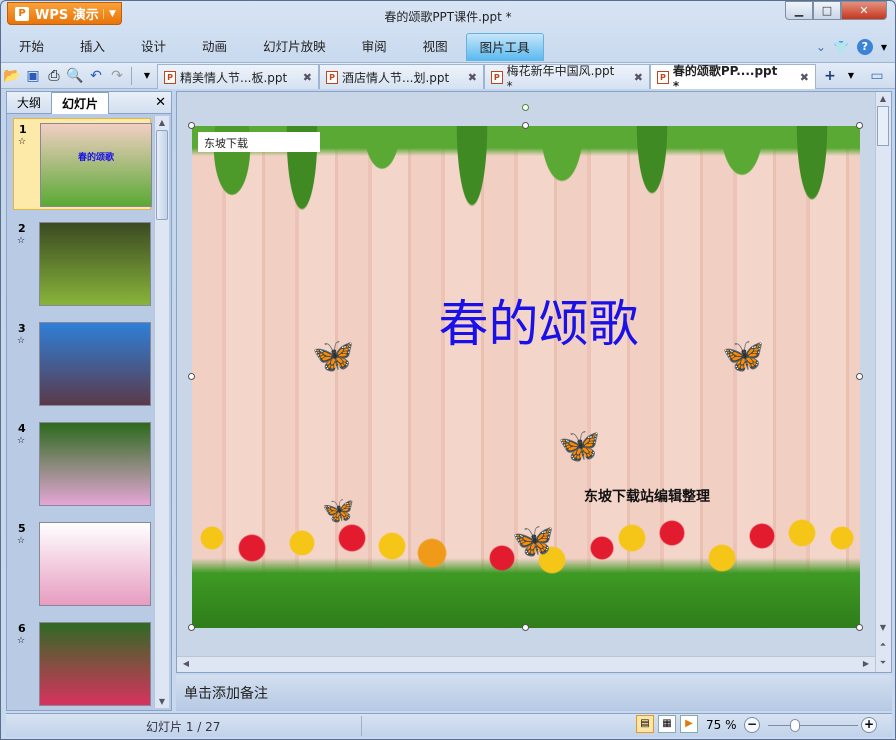 This screenshot has width=896, height=740. Describe the element at coordinates (504, 47) in the screenshot. I see `tab-picture-tools: 图片工具` at that location.